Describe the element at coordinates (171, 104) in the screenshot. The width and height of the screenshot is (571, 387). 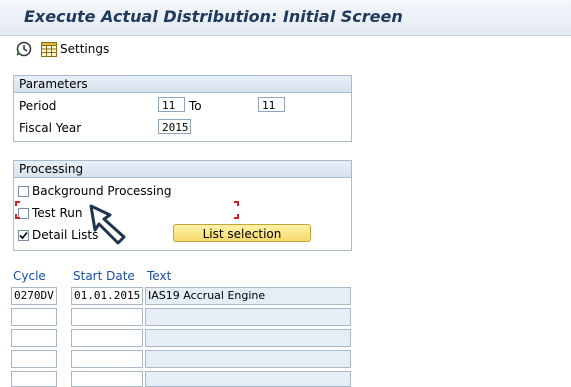
I see `period-from-input: 11` at that location.